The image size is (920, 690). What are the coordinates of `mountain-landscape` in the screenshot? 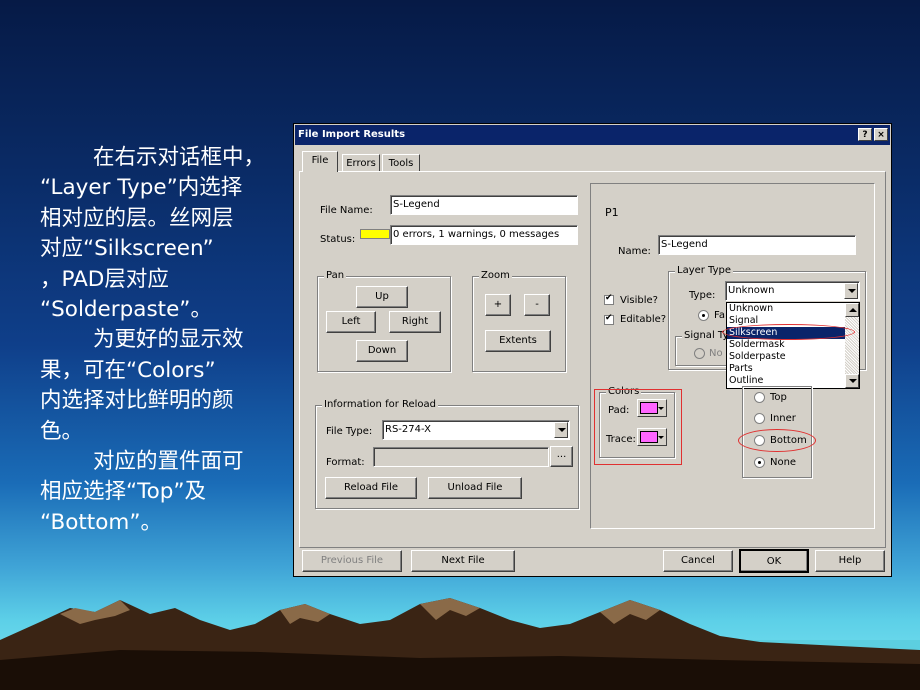 It's located at (460, 644).